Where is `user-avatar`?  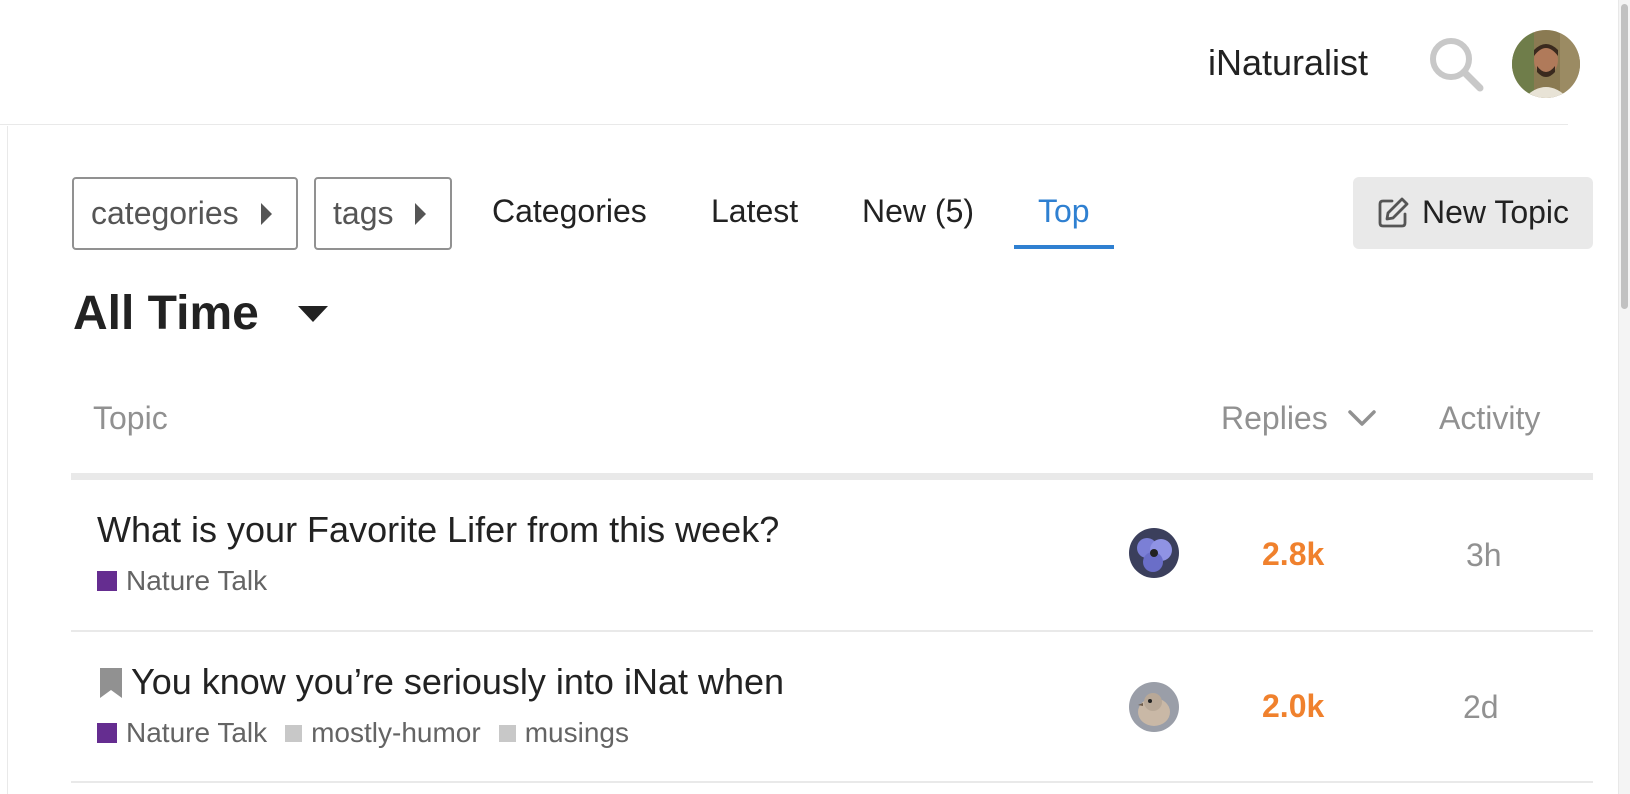
user-avatar is located at coordinates (1546, 64).